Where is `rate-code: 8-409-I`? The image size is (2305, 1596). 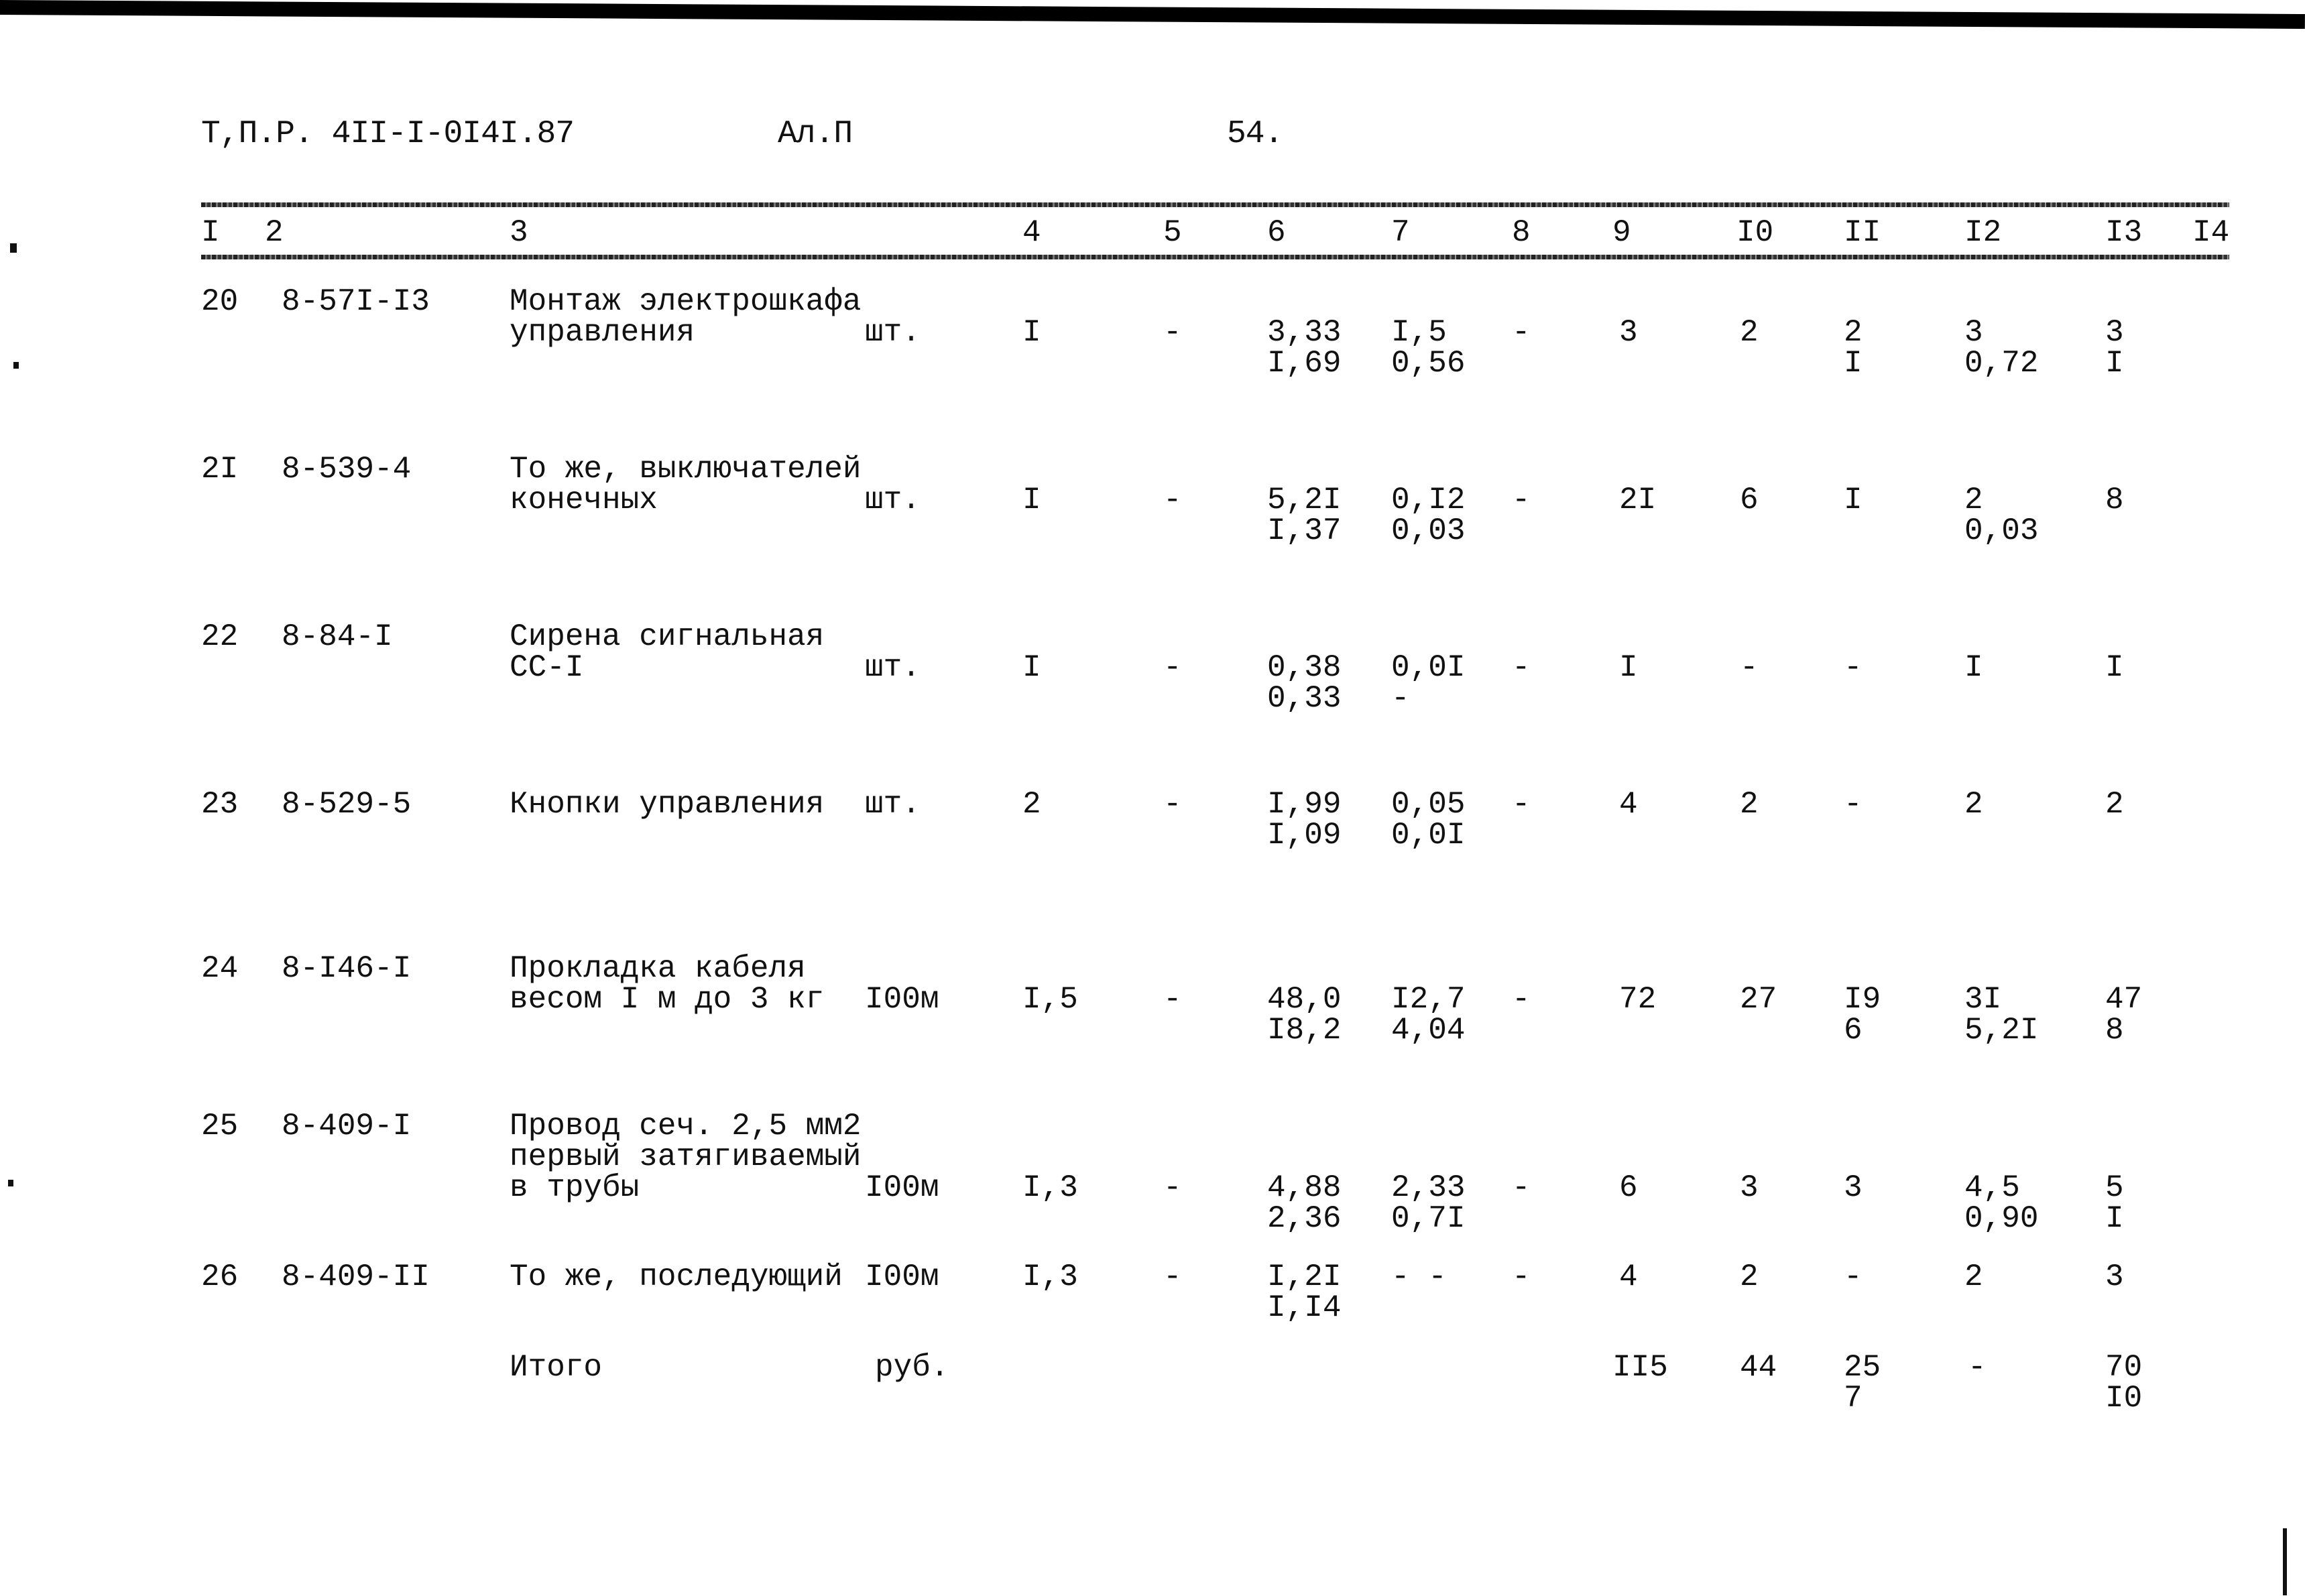 rate-code: 8-409-I is located at coordinates (347, 1126).